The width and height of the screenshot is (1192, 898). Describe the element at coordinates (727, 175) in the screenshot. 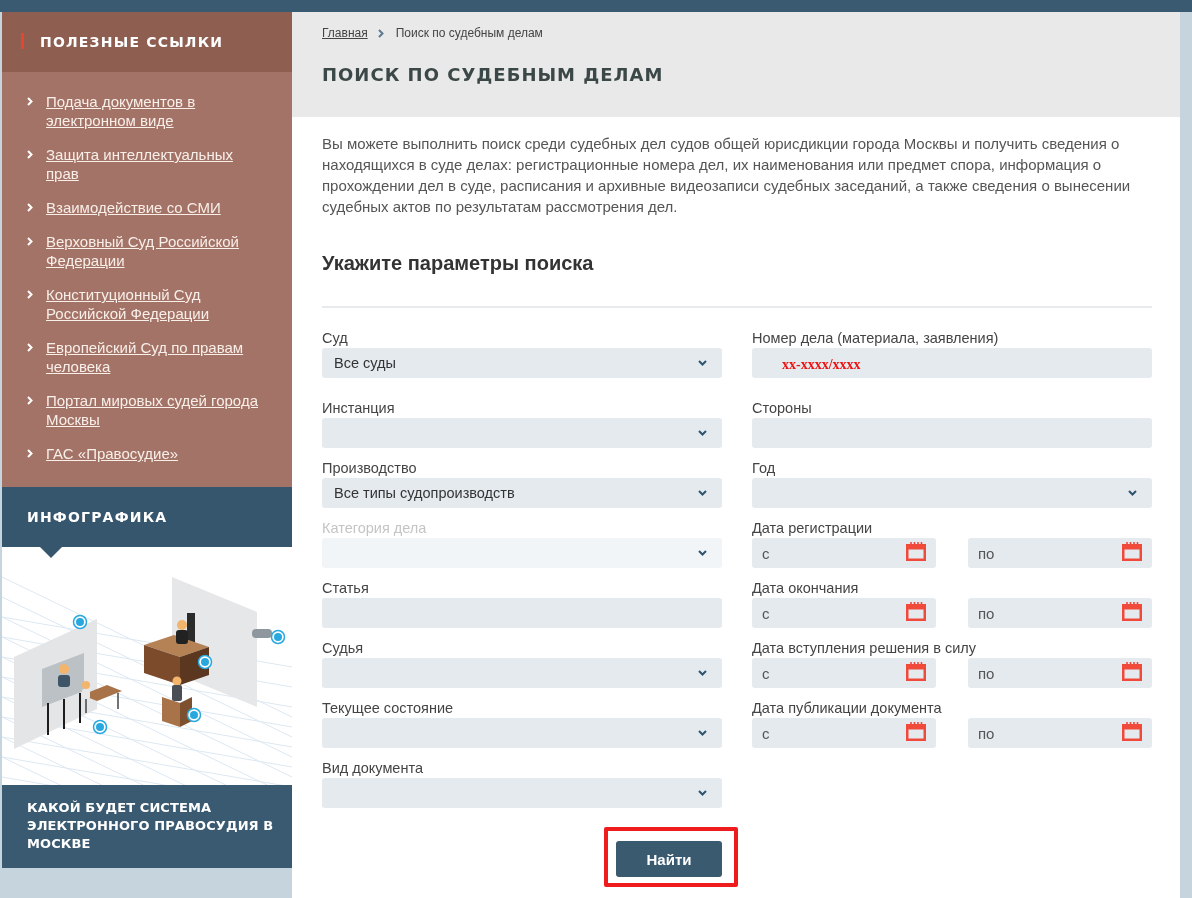

I see `intro-paragraph: Вы можете выполнить поиск среди судебных дел судов общей юрисдикции города Москвы и получить сведения о находящихся в суде делах: регистрационные номера дел, их наименования или предмет спора, информация о прохождении дел в суде, расписания и архивные видеозаписи судебных заседаний, а также сведения о вынесении судебных актов по результатам рассмотрения дел.` at that location.